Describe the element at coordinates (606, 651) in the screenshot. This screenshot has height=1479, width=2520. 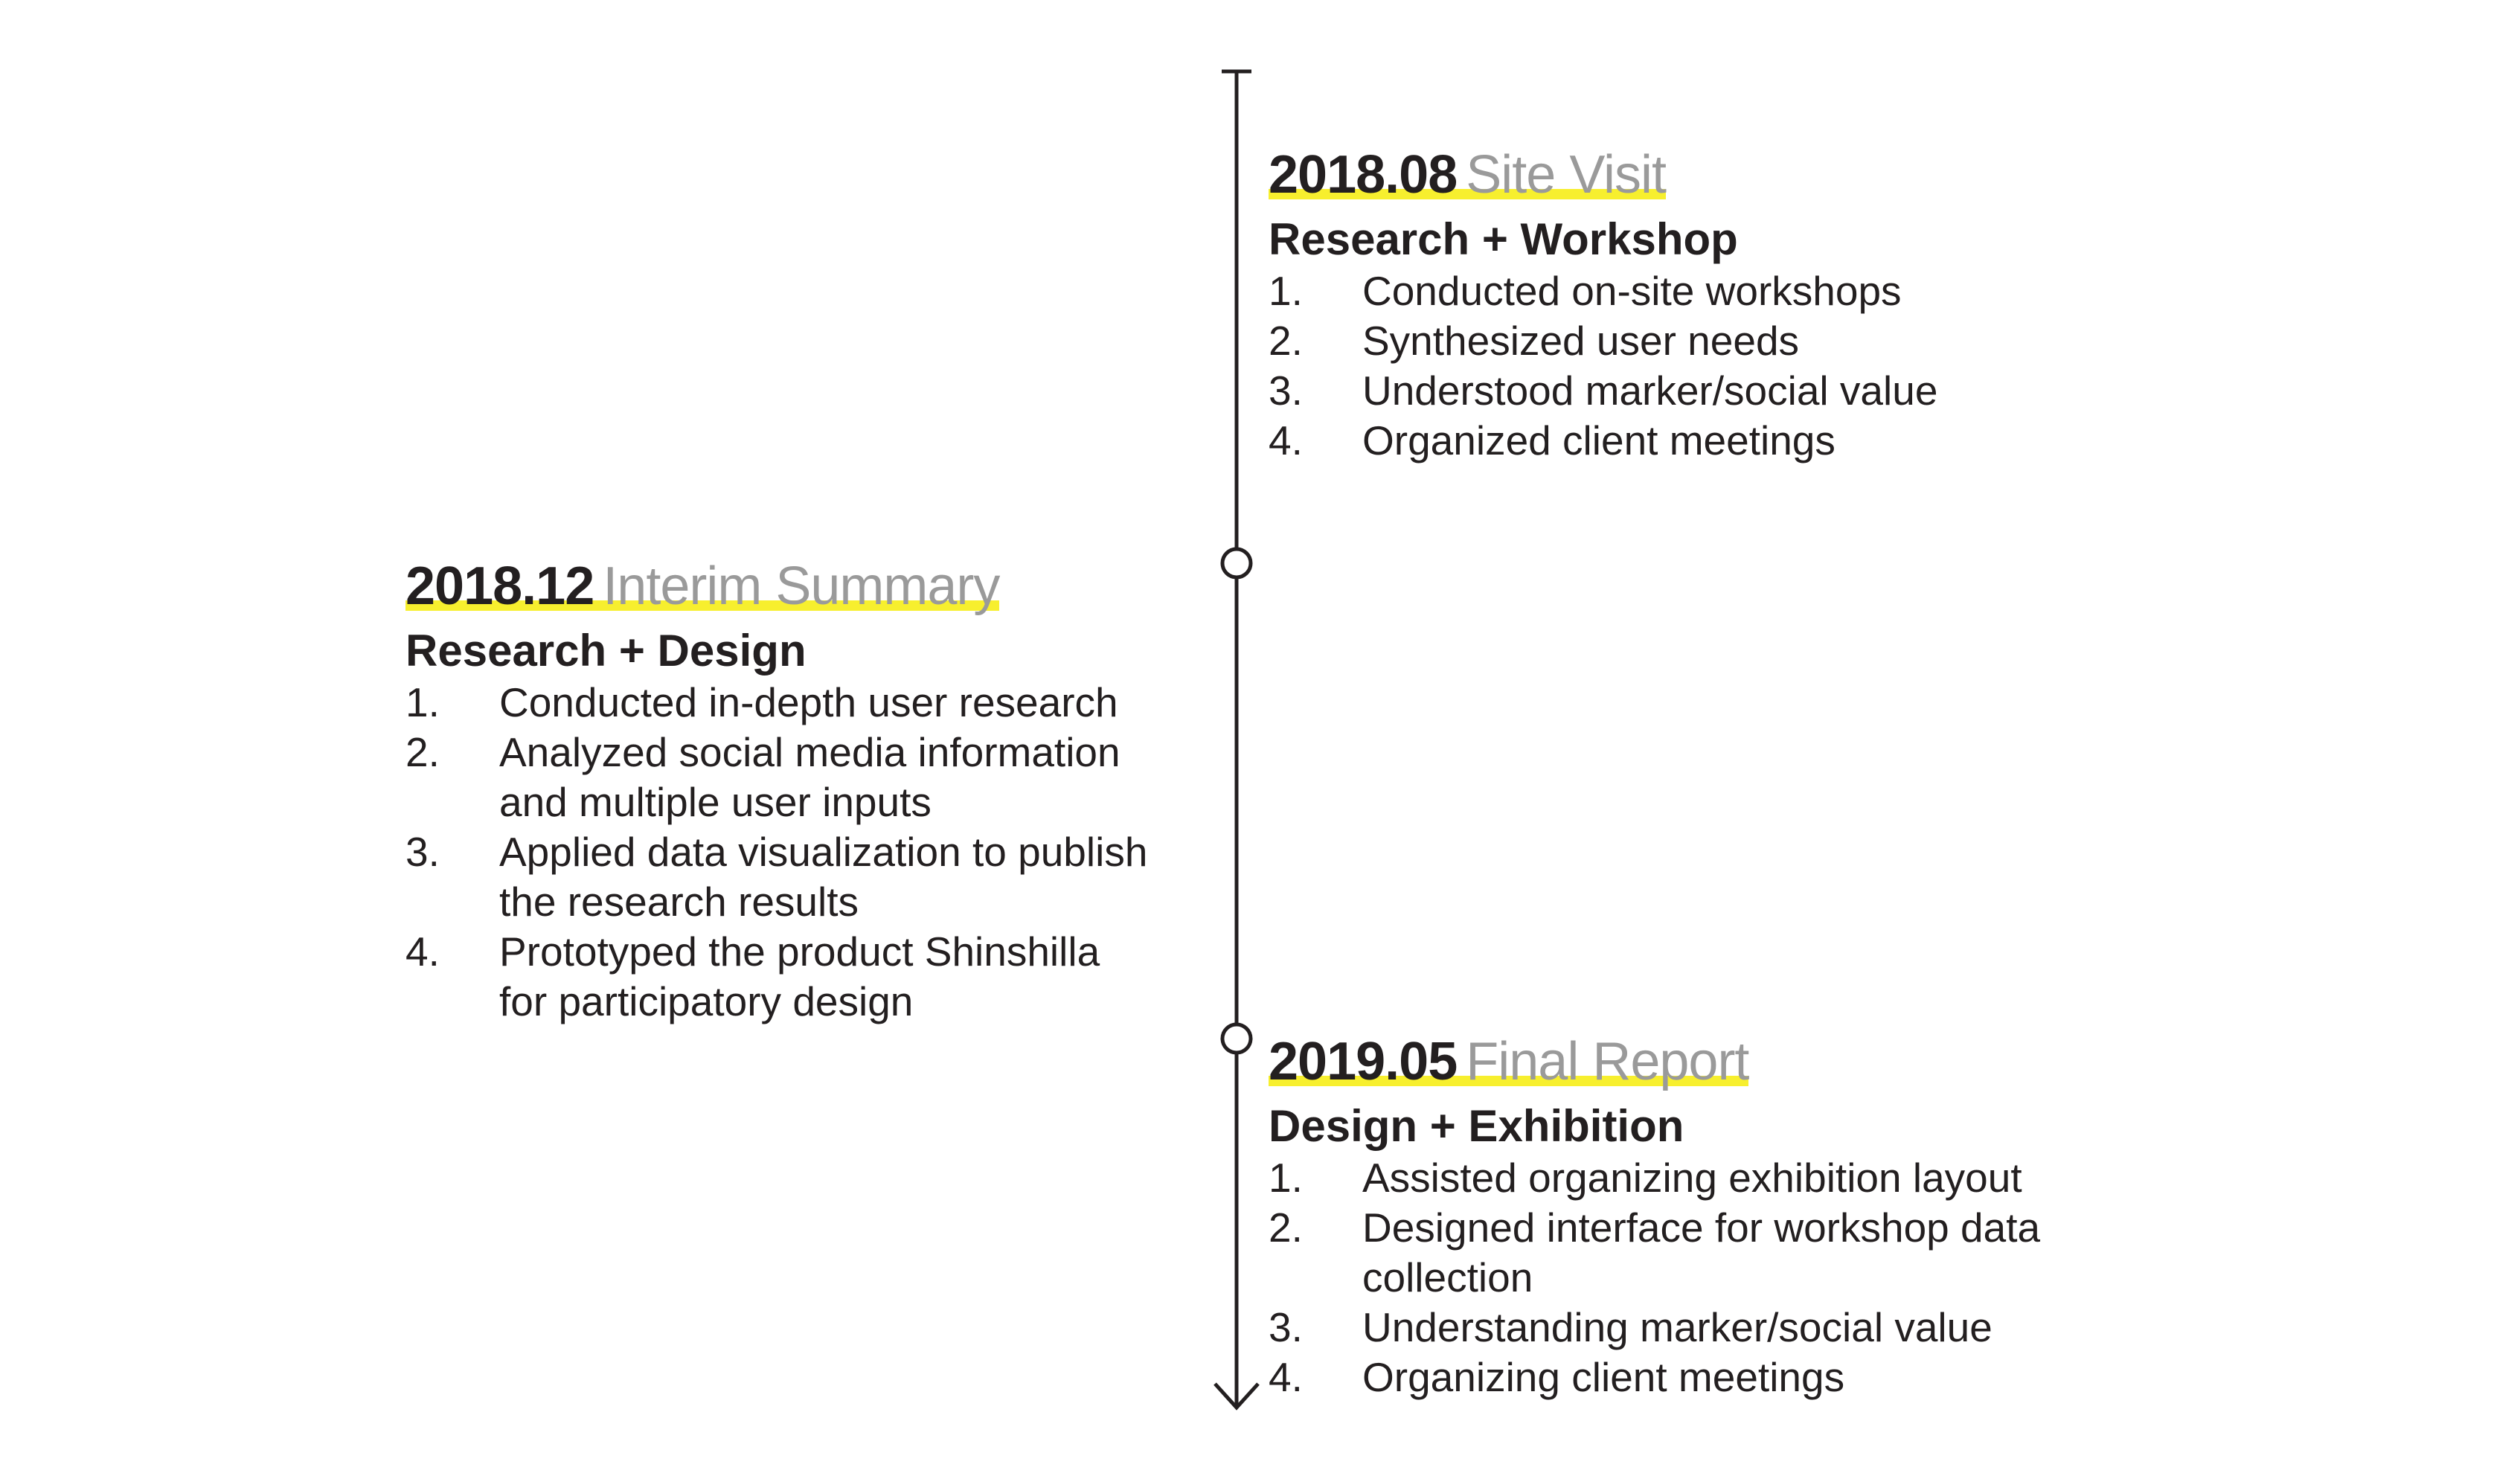
I see `entry-subtitle: Research + Design` at that location.